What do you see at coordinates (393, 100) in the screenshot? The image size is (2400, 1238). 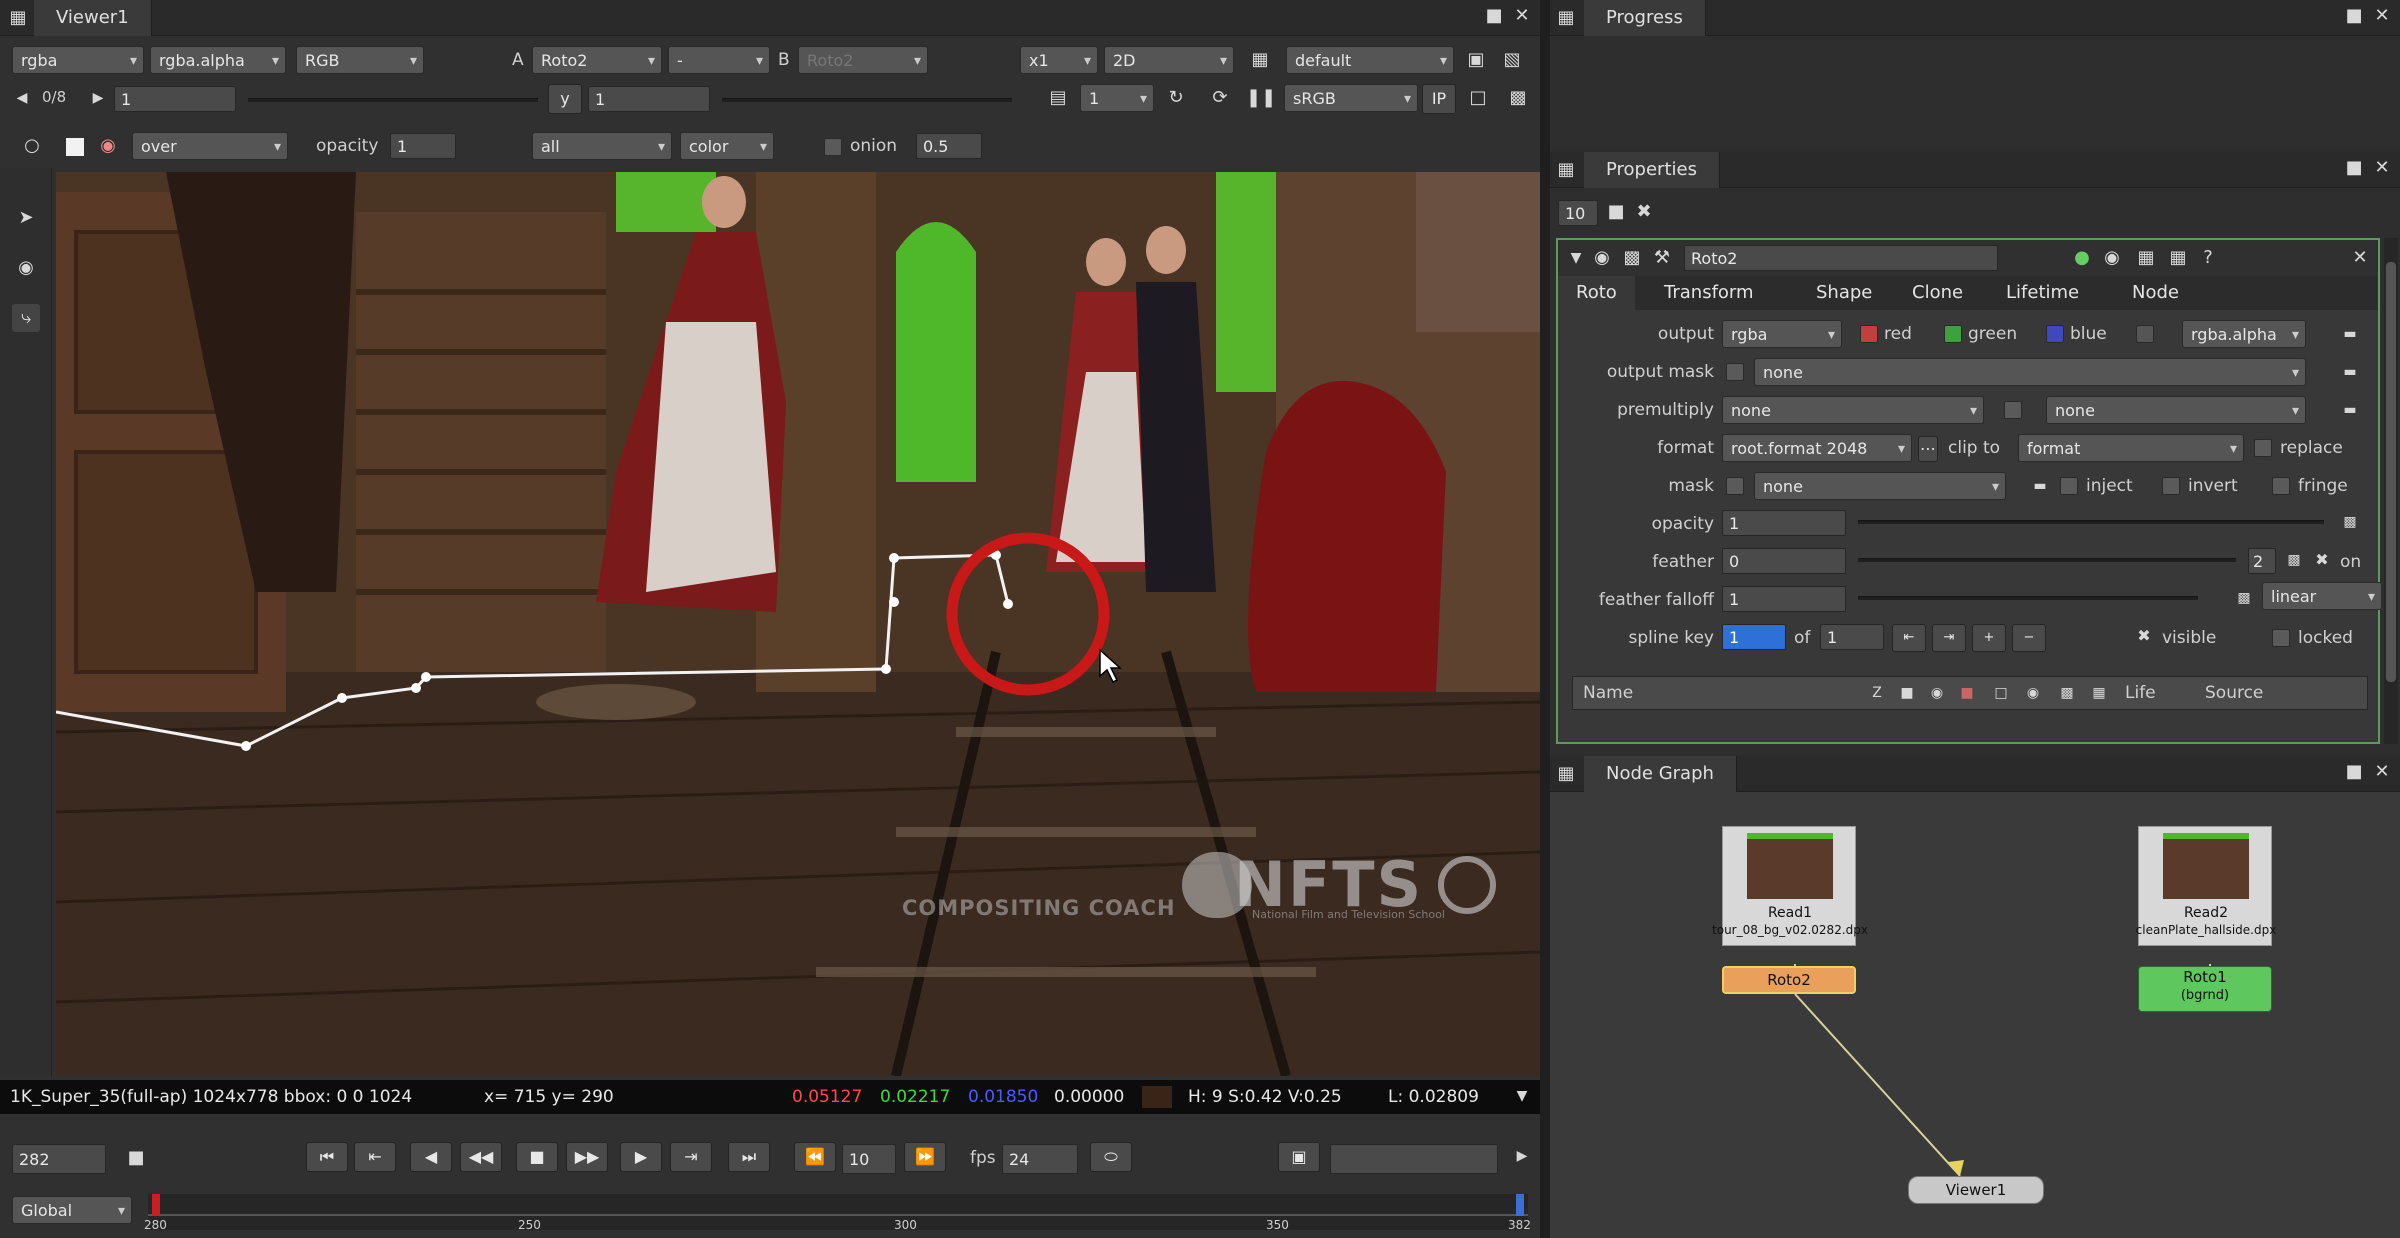 I see `gain-slider` at bounding box center [393, 100].